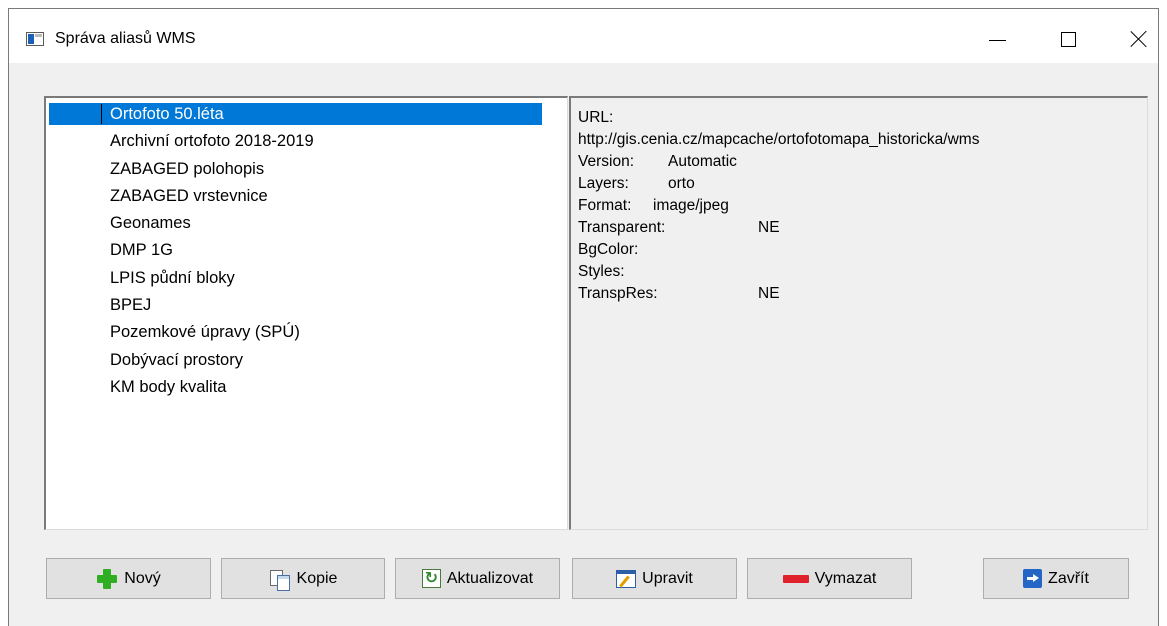 The width and height of the screenshot is (1167, 626). What do you see at coordinates (205, 332) in the screenshot?
I see `list-item-label: Pozemkové úpravy (SPÚ)` at bounding box center [205, 332].